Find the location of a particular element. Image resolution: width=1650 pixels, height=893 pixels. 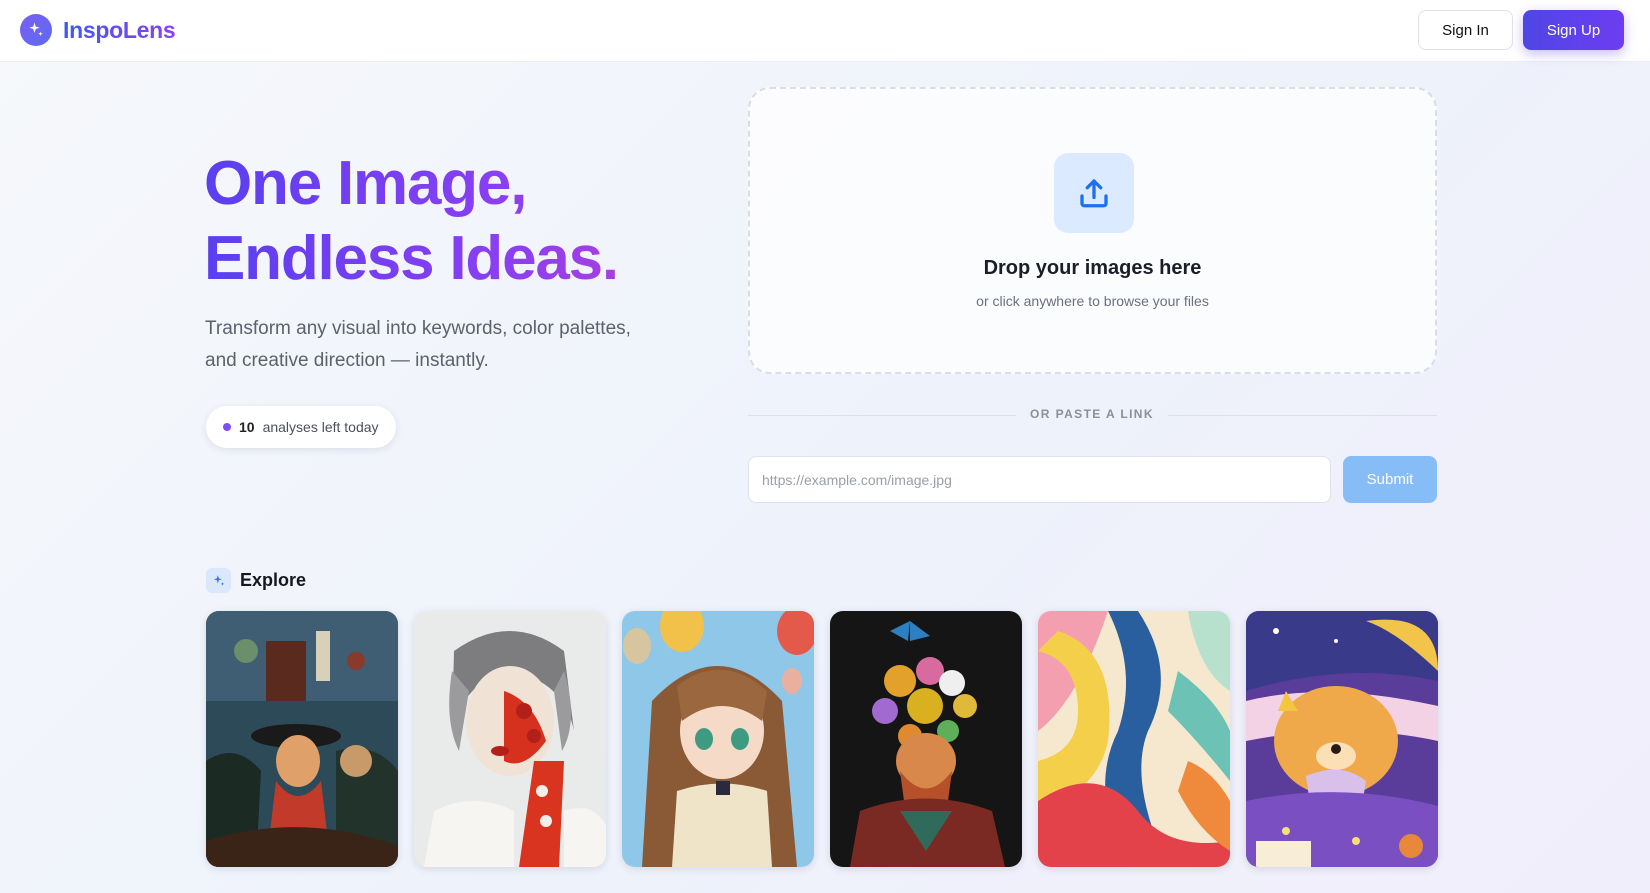

sparkle-logo-icon is located at coordinates (36, 30).